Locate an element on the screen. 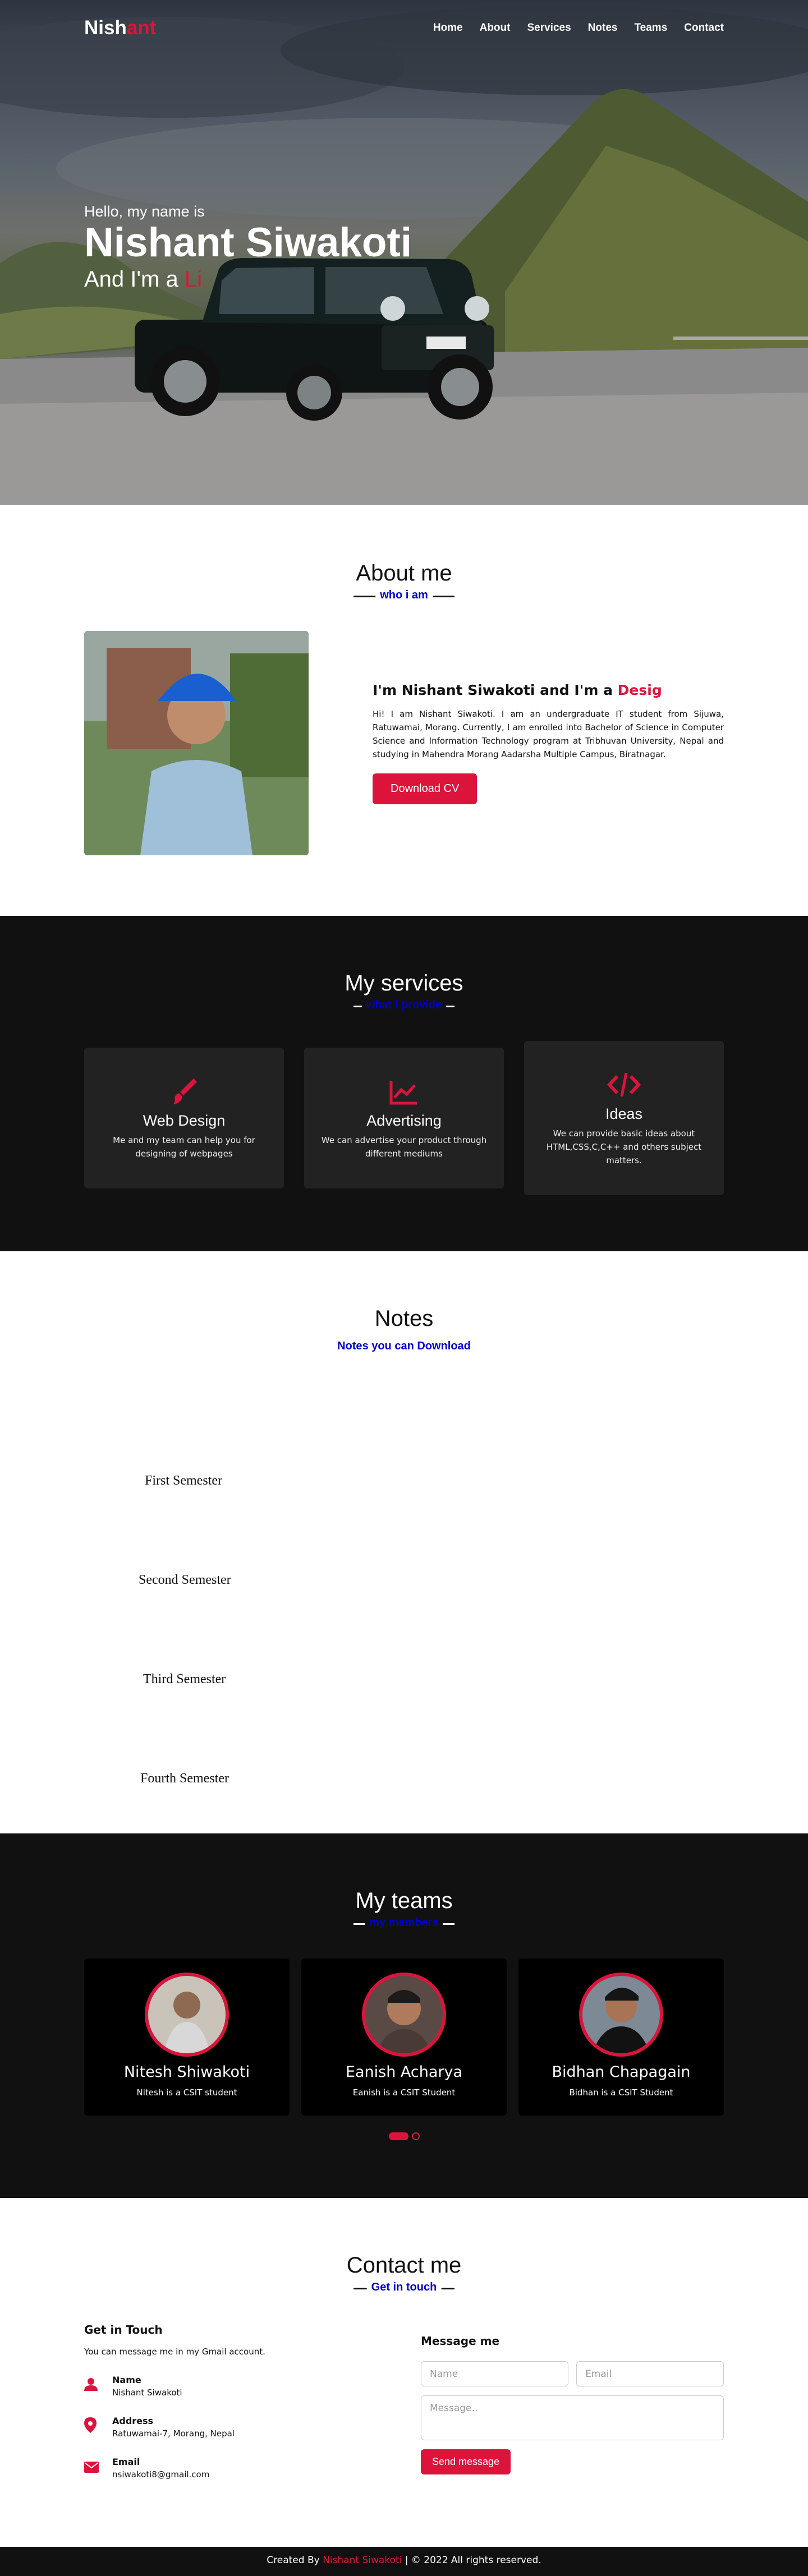 The image size is (808, 2576). contact-title: Contact me Get in touch is located at coordinates (404, 2273).